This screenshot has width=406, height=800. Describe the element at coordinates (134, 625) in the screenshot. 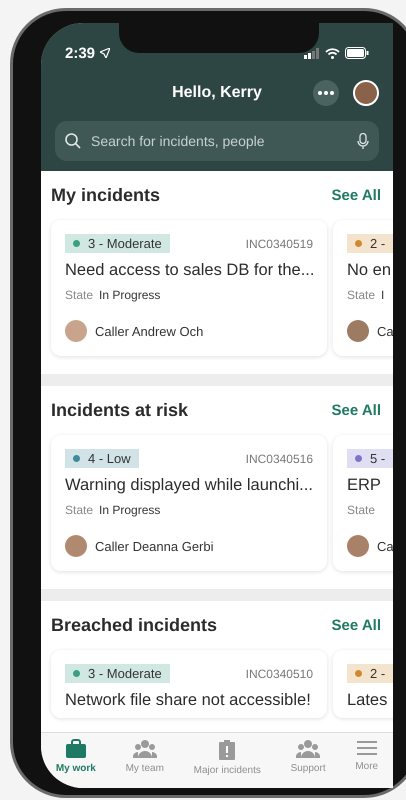

I see `section-title: Breached incidents` at that location.